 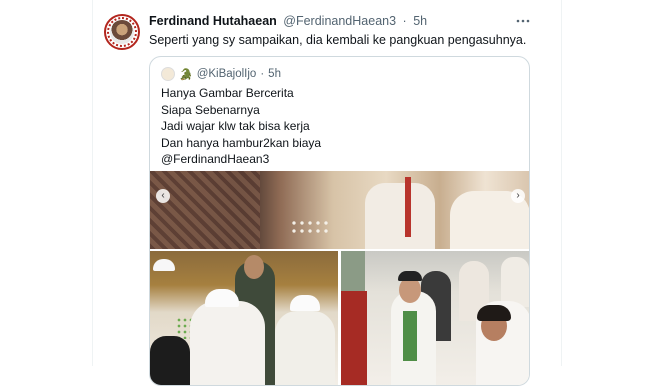 What do you see at coordinates (523, 21) in the screenshot?
I see `more-horizontal-icon` at bounding box center [523, 21].